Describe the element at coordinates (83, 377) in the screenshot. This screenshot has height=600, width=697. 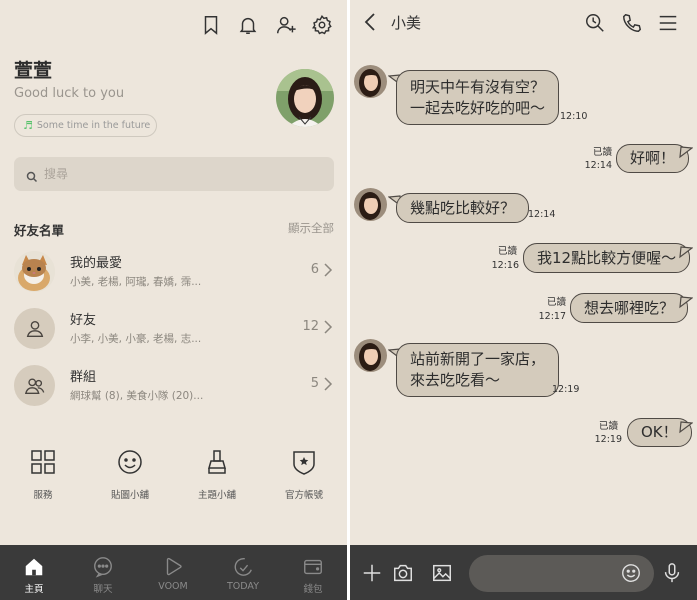
I see `friend-group-name: 群組` at that location.